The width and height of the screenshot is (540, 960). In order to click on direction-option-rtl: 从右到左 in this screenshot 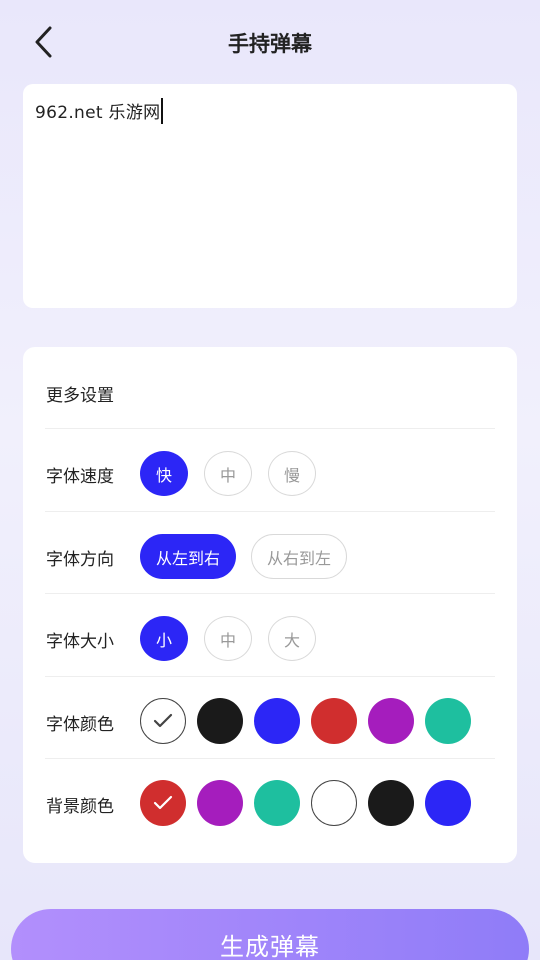, I will do `click(299, 556)`.